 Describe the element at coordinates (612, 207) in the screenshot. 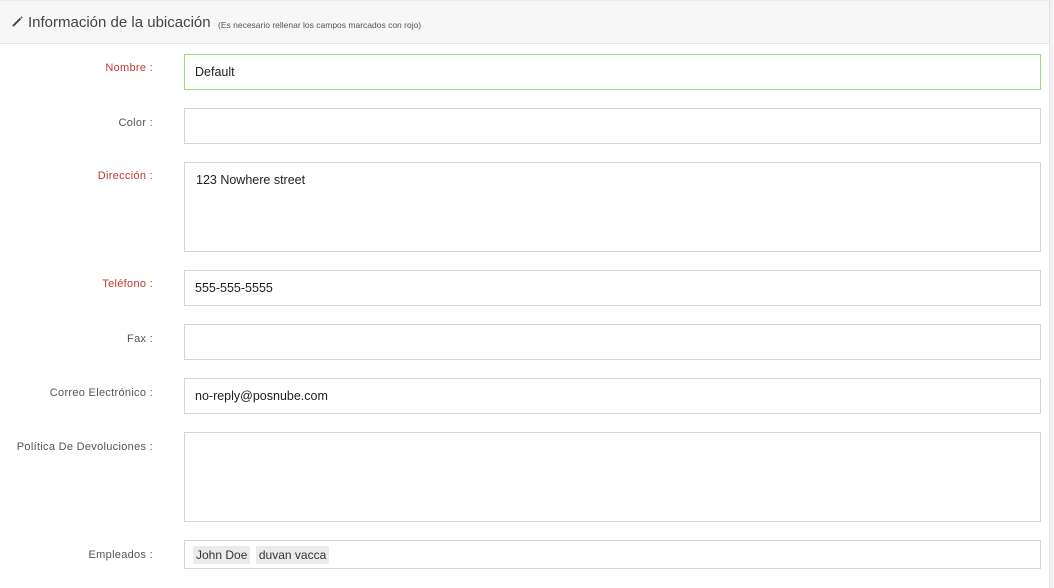

I see `direccion-textarea: 123 Nowhere street` at that location.